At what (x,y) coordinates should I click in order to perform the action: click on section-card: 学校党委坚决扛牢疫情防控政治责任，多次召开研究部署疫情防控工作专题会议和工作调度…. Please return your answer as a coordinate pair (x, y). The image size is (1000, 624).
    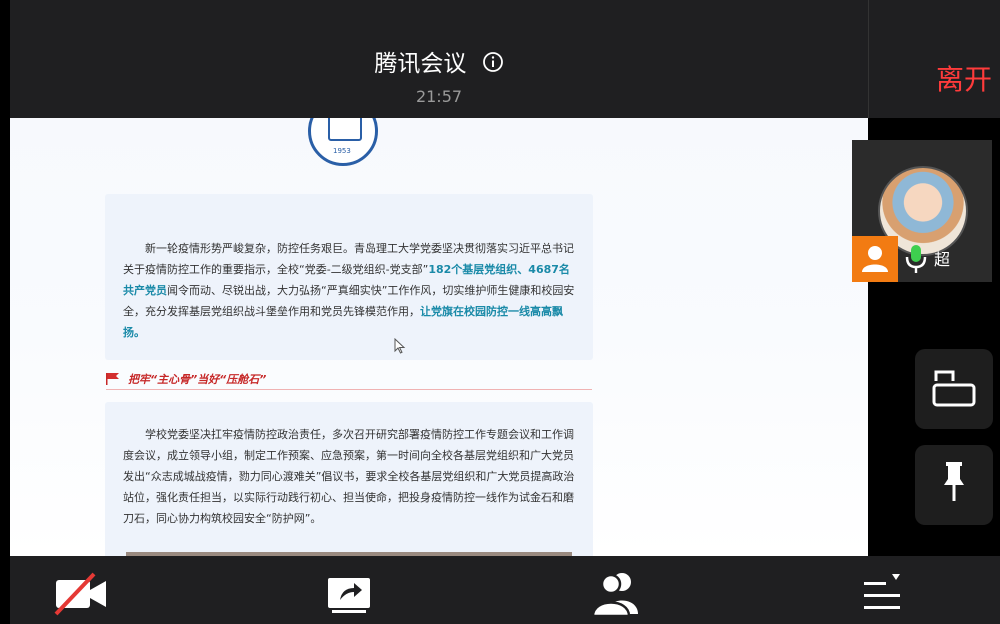
    Looking at the image, I should click on (349, 479).